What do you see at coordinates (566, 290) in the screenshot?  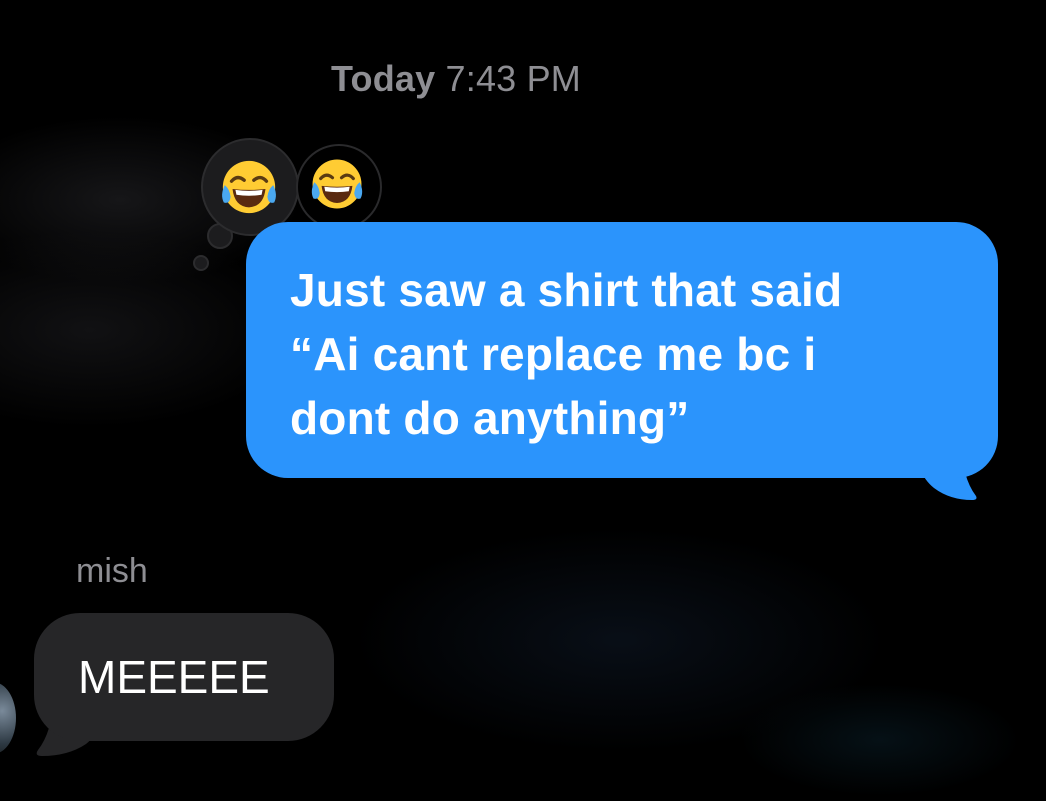 I see `message-line: Just saw a shirt that said` at bounding box center [566, 290].